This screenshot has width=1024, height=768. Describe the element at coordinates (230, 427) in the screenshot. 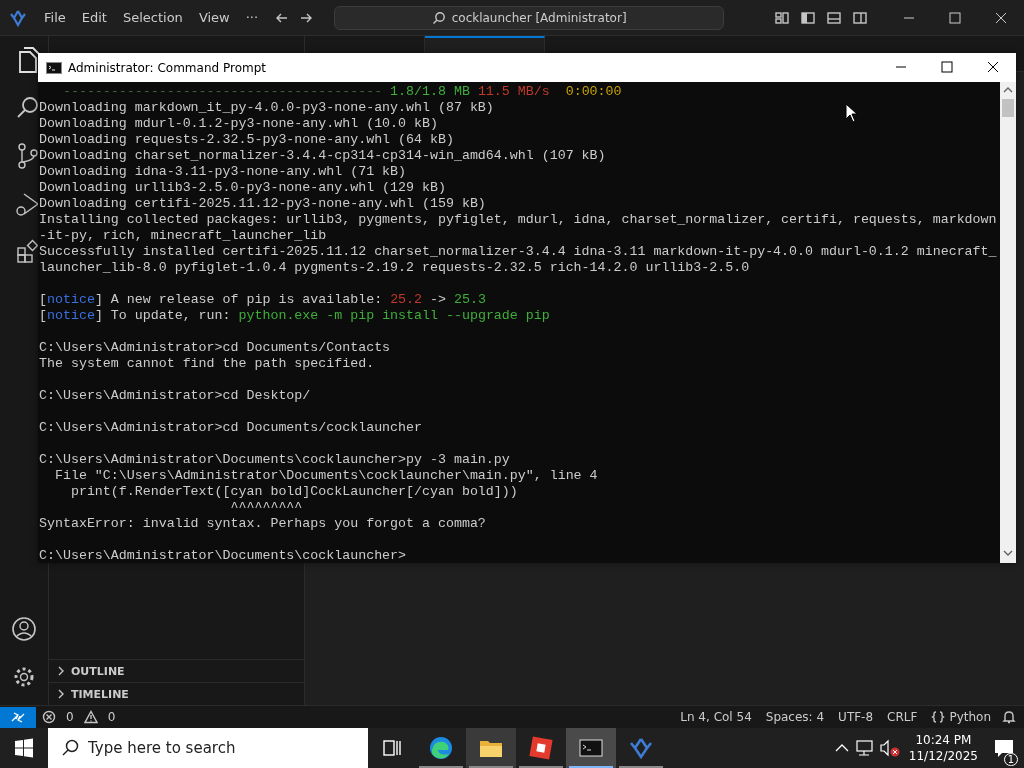

I see `terminal-line: C:\Users\Administrator>cd Documents/cocklauncher` at that location.